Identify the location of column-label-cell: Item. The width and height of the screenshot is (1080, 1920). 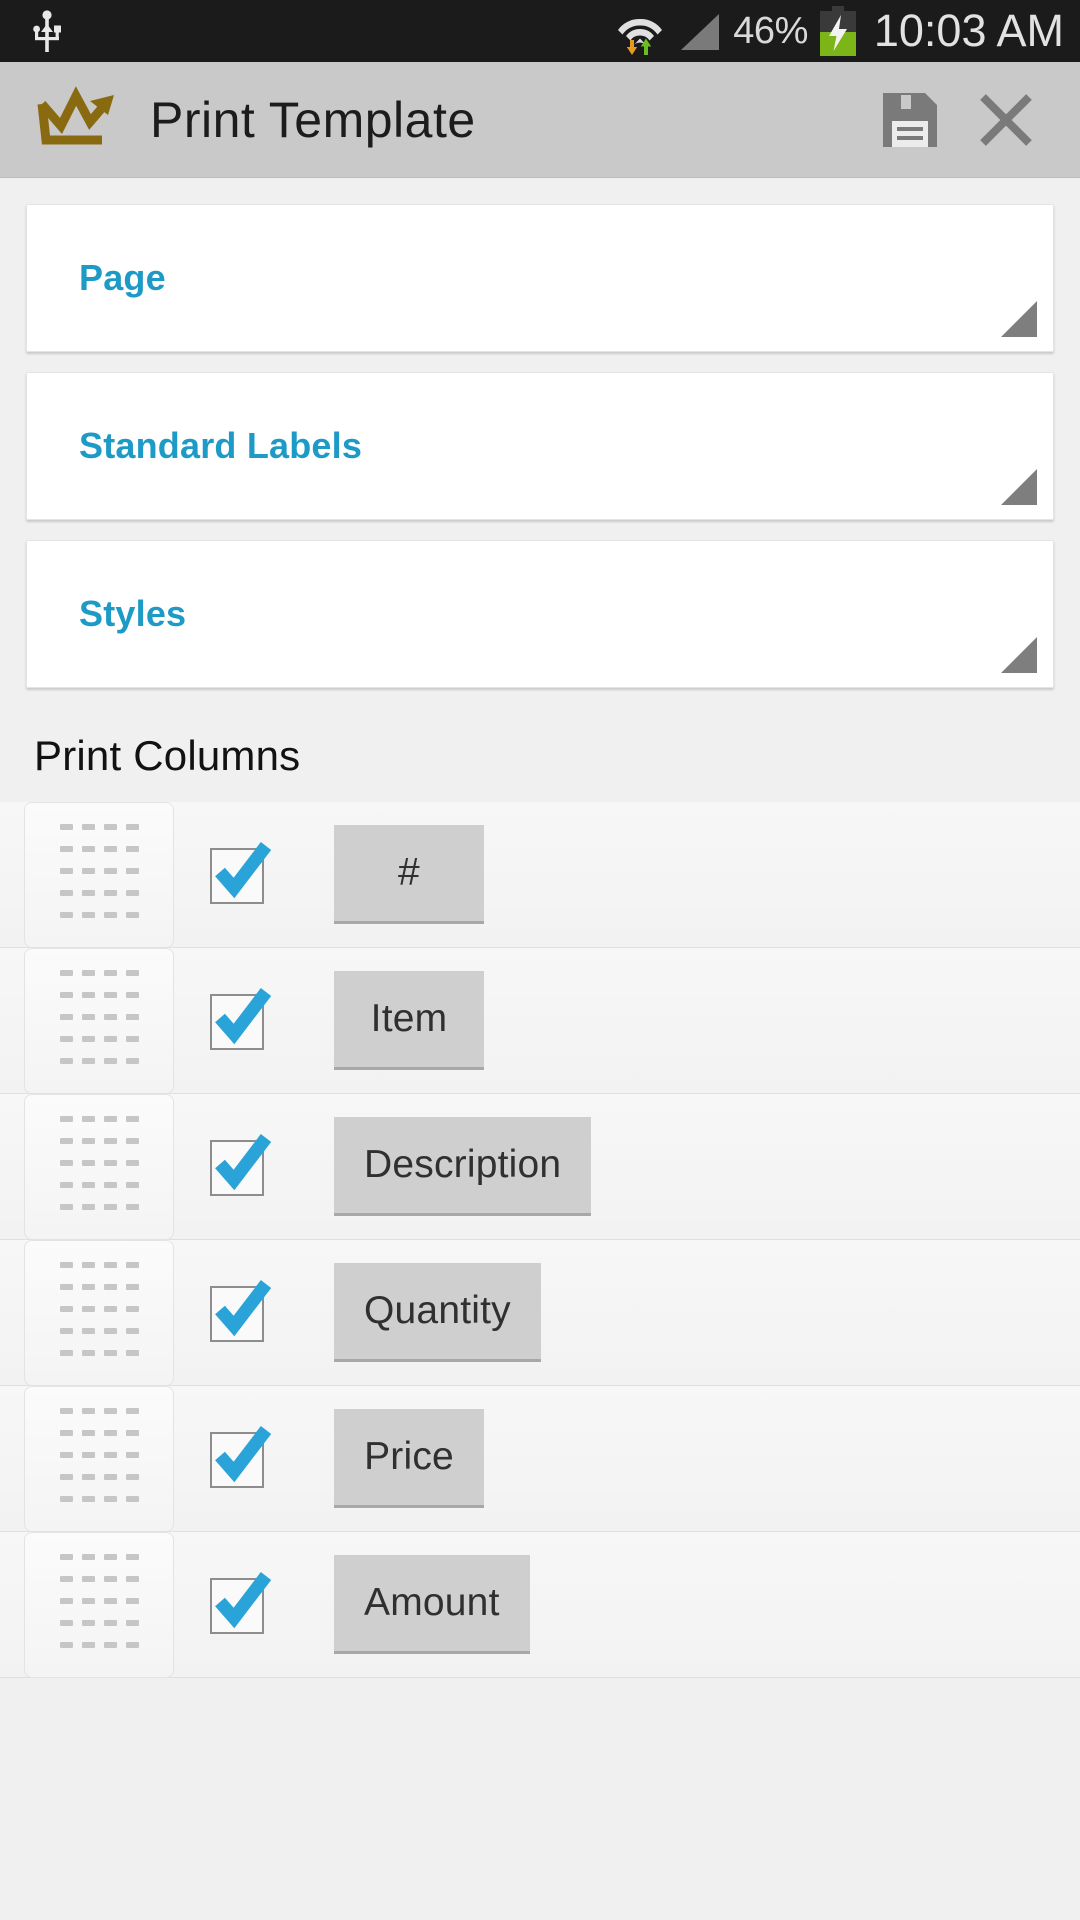
(692, 1020).